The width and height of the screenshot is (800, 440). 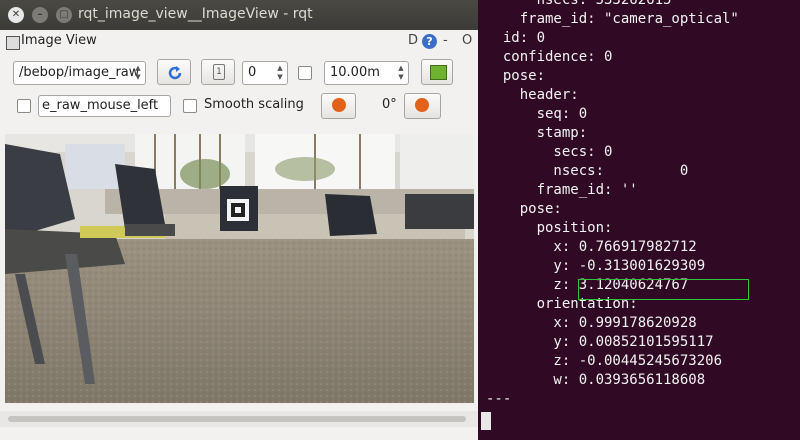 I want to click on terminal-line: x: 0.999178620928, so click(x=591, y=323).